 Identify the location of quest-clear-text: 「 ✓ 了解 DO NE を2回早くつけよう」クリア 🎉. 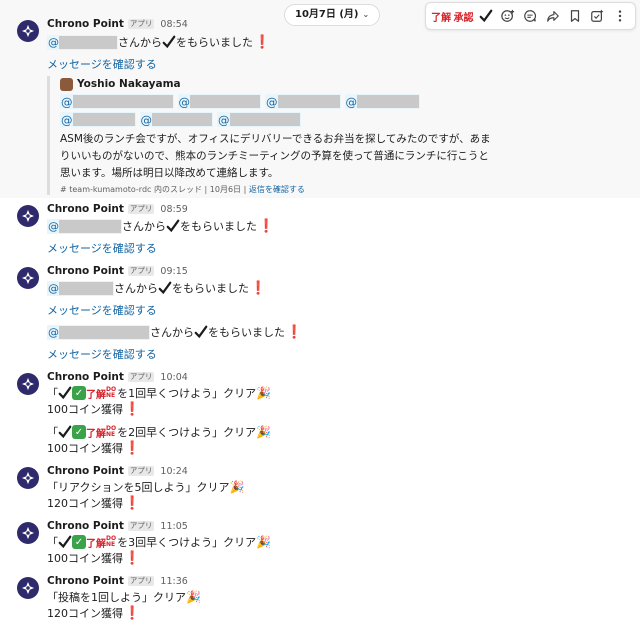
(159, 432).